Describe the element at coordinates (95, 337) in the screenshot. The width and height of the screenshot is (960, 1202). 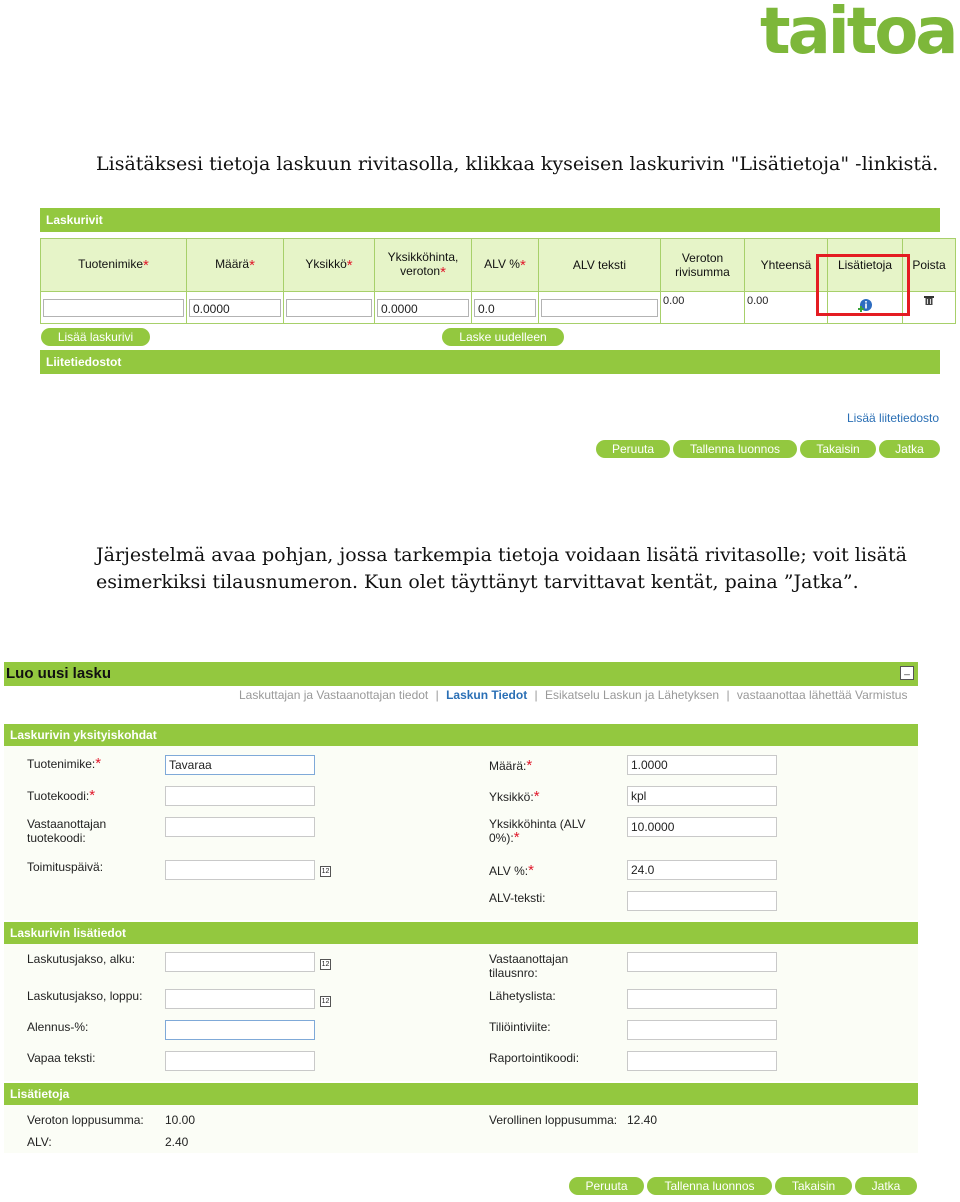
I see `add-row-button: Lisää laskurivi` at that location.